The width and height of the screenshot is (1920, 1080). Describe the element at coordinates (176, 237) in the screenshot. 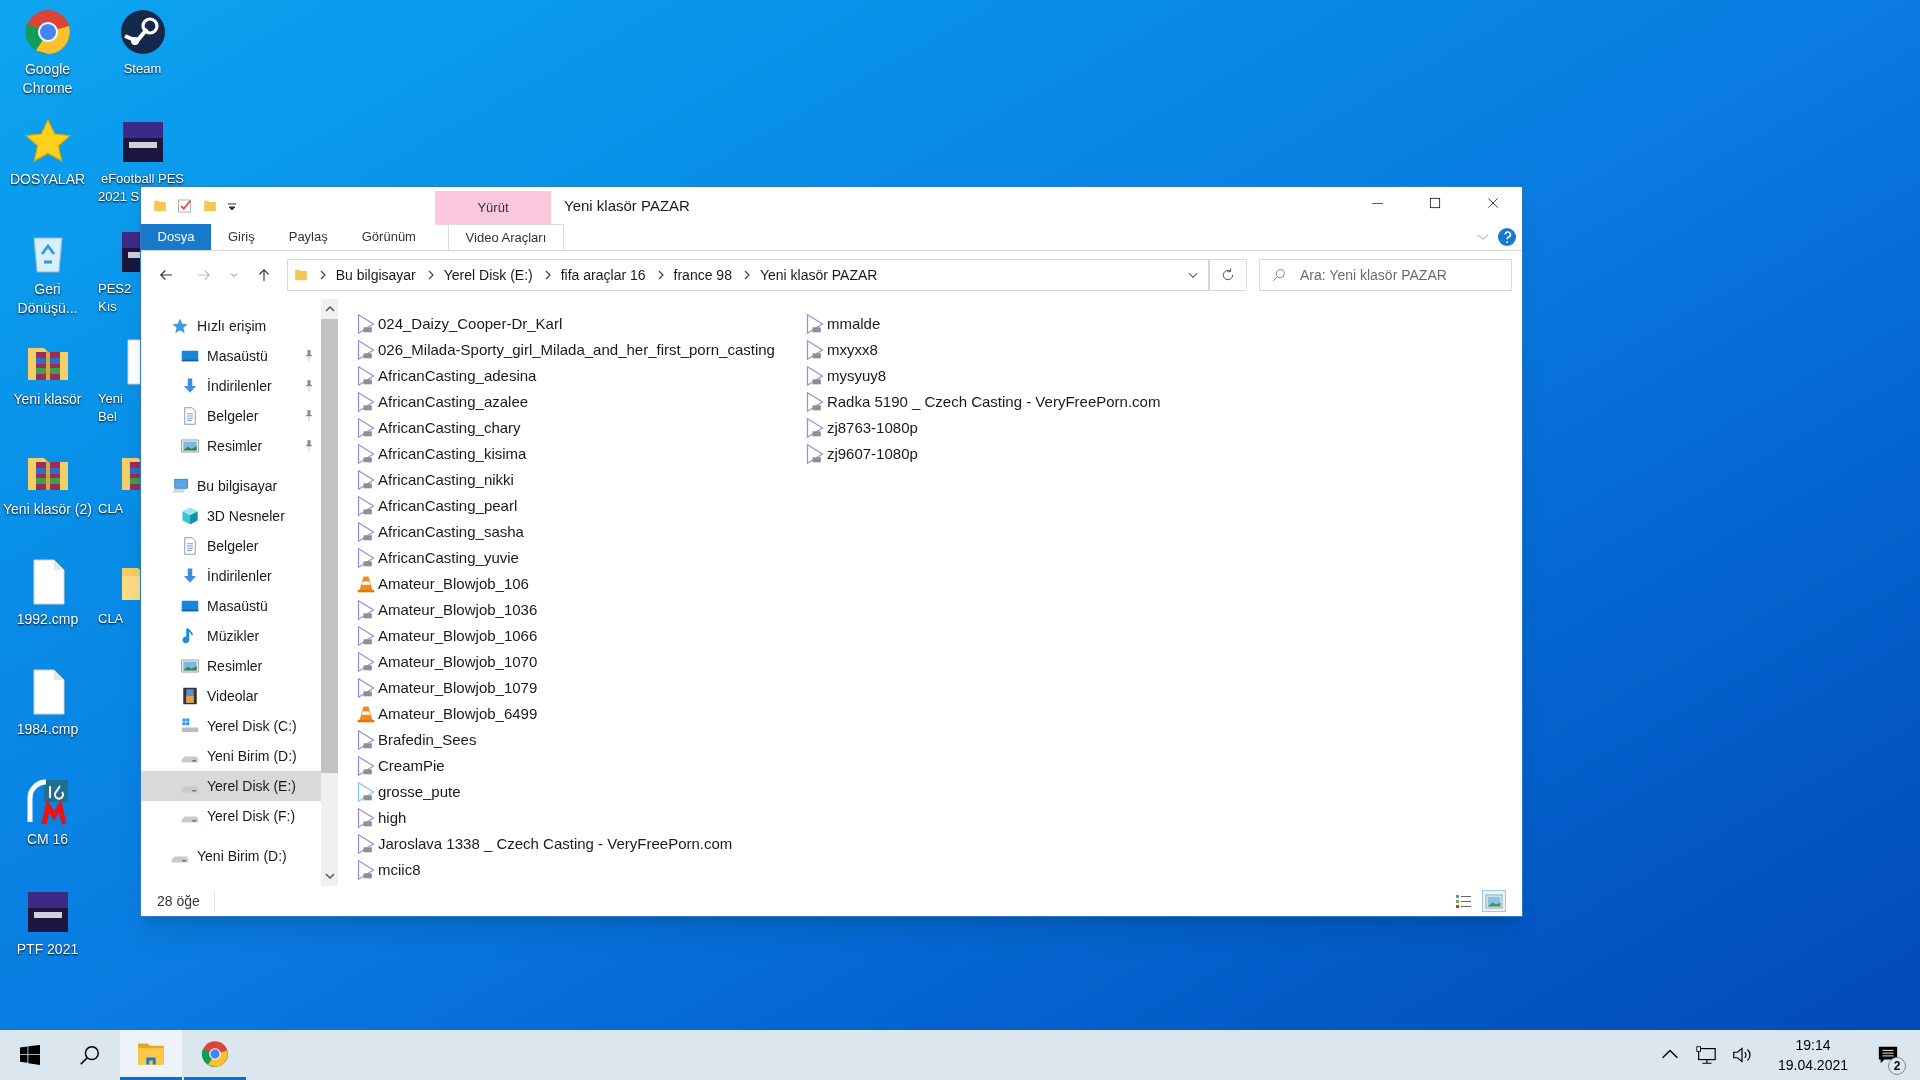

I see `ribbon-tab: Dosya` at that location.